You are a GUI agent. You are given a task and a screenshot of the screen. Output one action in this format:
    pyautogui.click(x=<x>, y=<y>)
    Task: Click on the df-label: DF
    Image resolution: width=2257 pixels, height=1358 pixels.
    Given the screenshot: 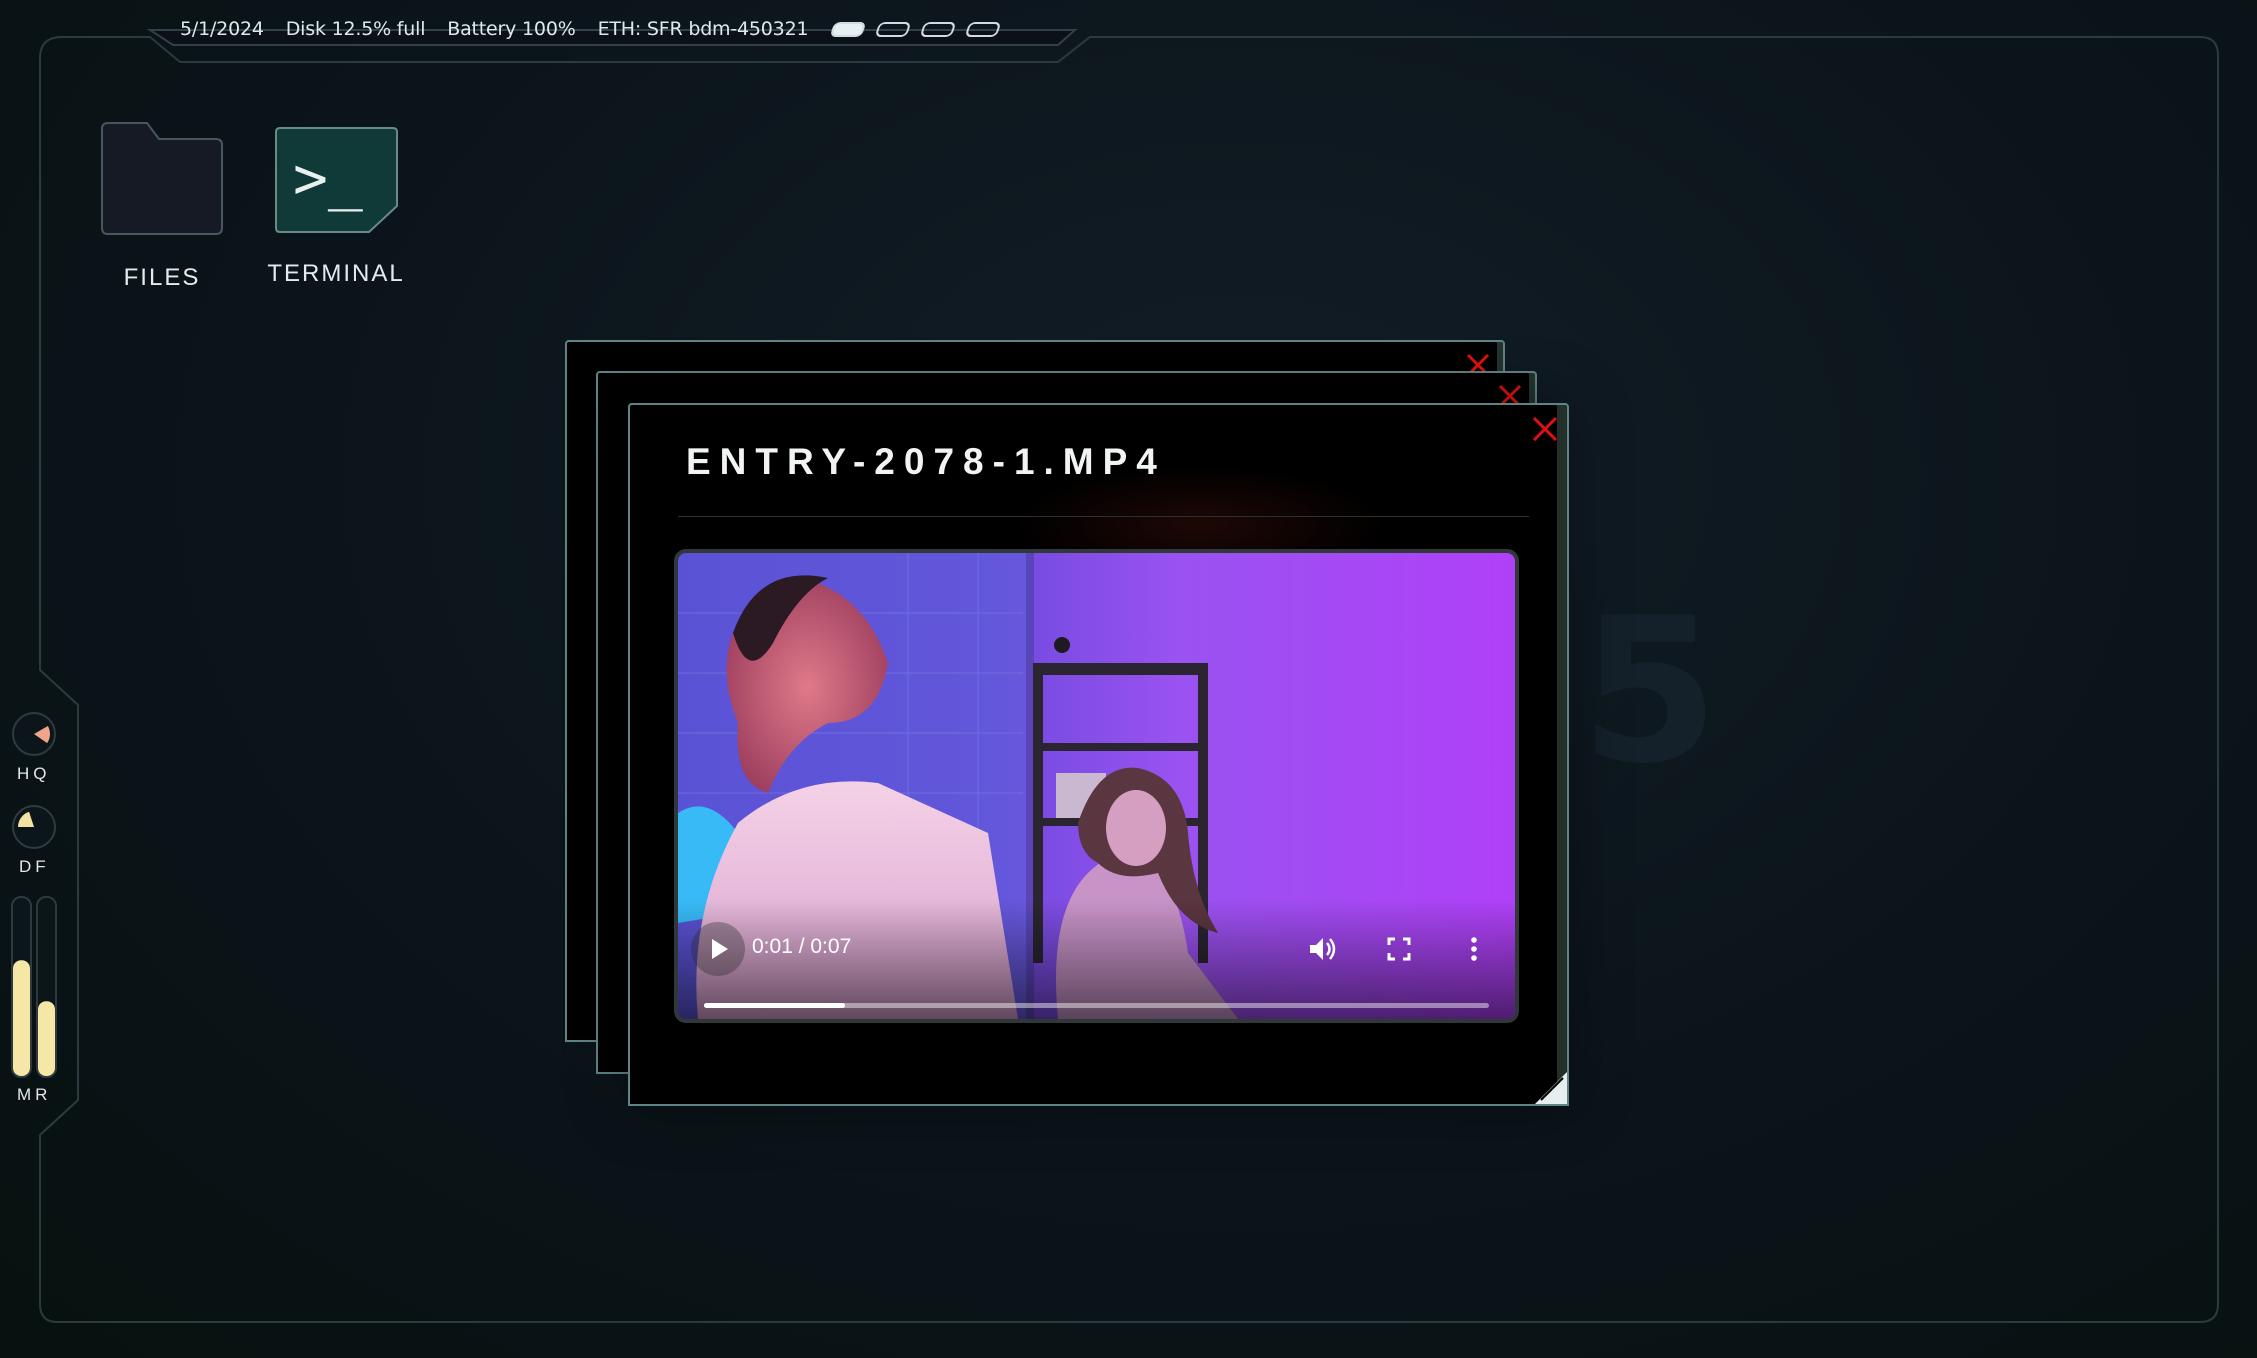 What is the action you would take?
    pyautogui.click(x=34, y=866)
    